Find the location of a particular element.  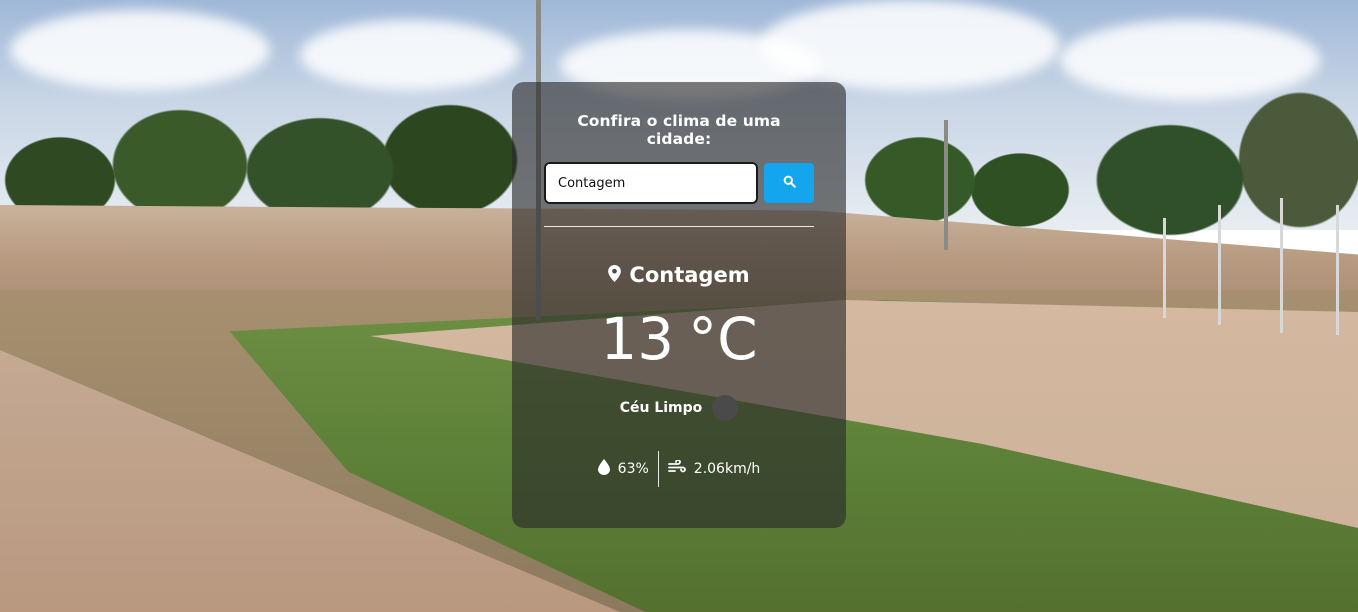

search-icon is located at coordinates (789, 183).